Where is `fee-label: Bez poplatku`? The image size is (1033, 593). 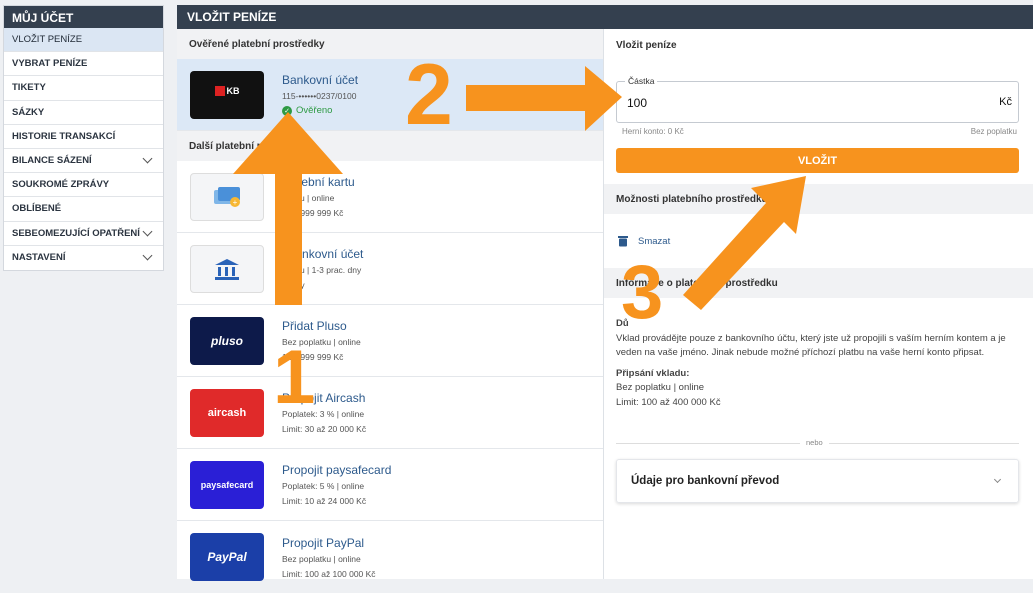
fee-label: Bez poplatku is located at coordinates (993, 131).